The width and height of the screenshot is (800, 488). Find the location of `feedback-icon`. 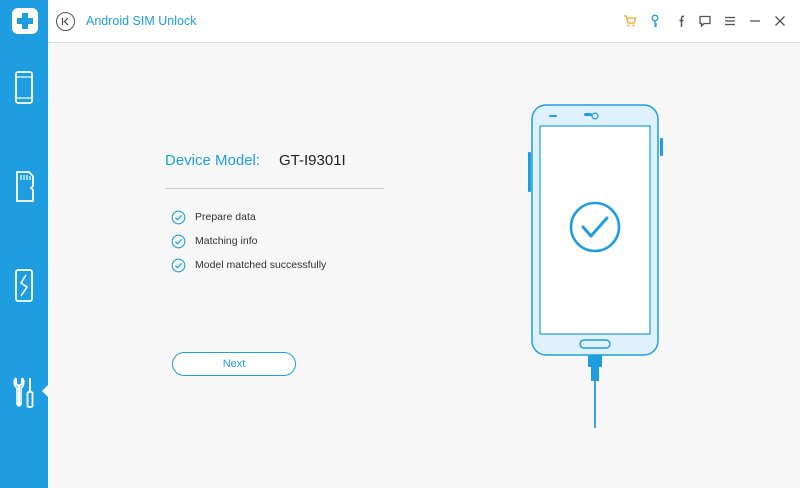

feedback-icon is located at coordinates (704, 21).